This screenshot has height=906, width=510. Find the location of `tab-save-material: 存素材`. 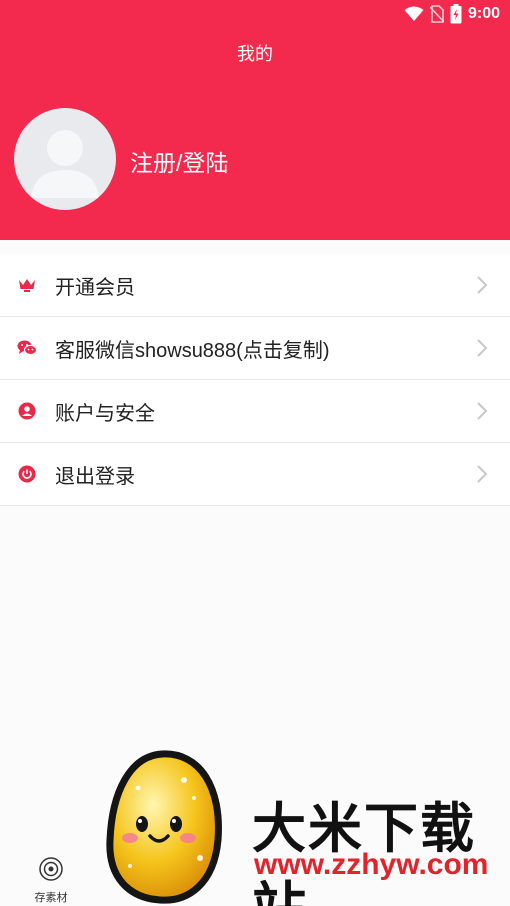

tab-save-material: 存素材 is located at coordinates (51, 880).